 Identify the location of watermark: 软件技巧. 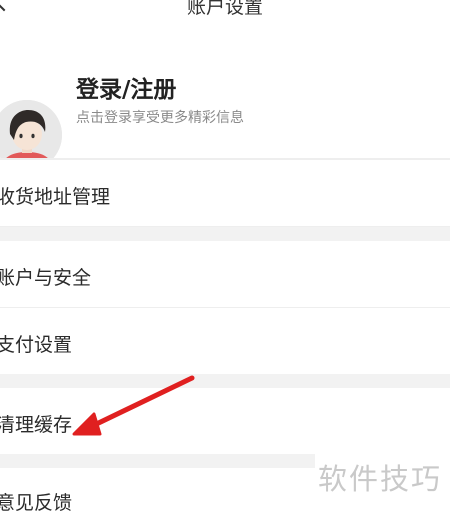
(380, 479).